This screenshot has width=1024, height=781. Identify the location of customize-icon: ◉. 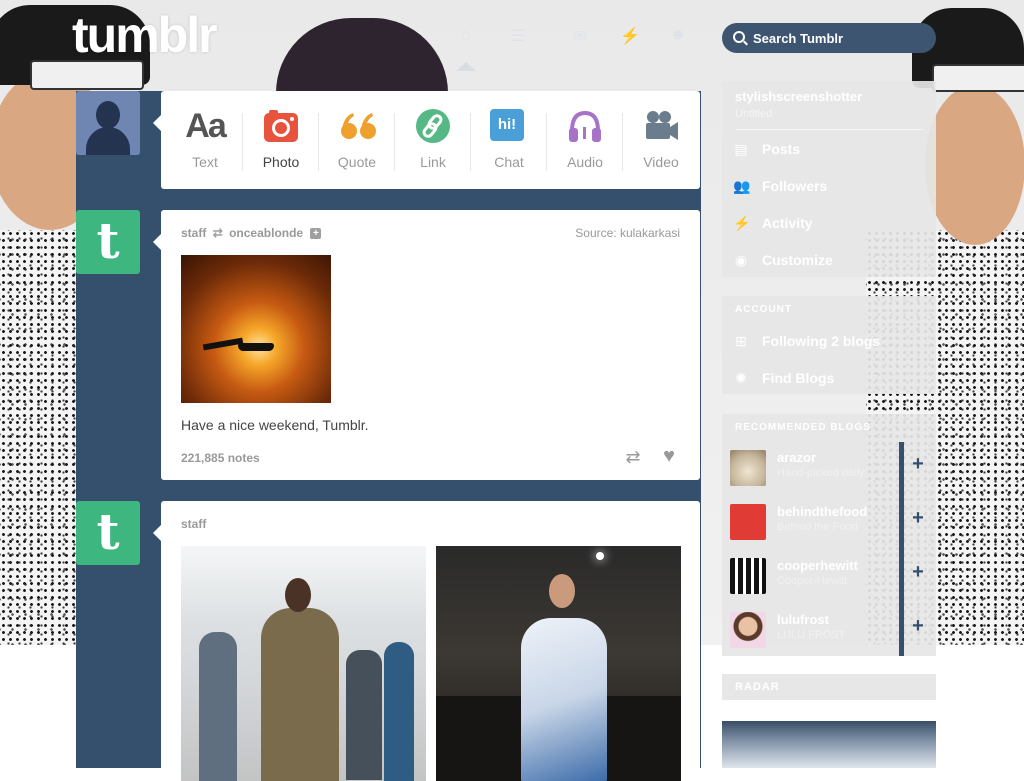
(741, 260).